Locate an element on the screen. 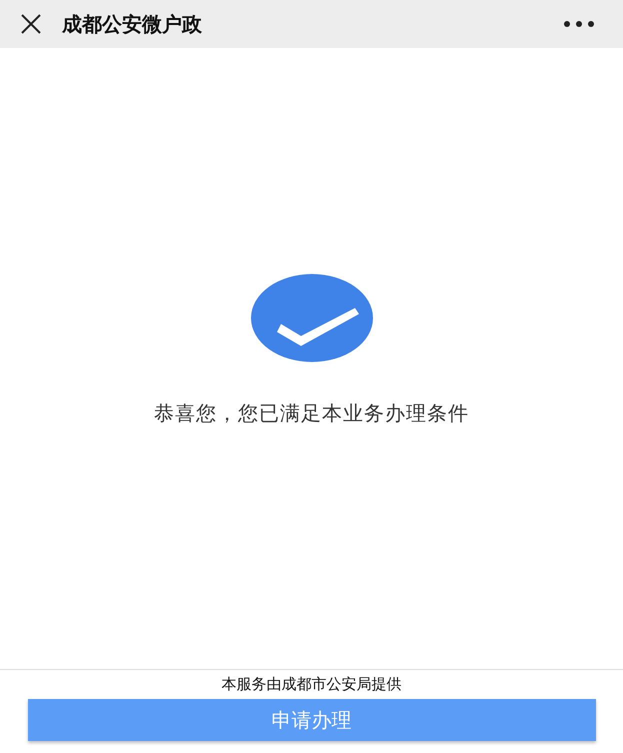 The image size is (623, 753). close-icon is located at coordinates (31, 24).